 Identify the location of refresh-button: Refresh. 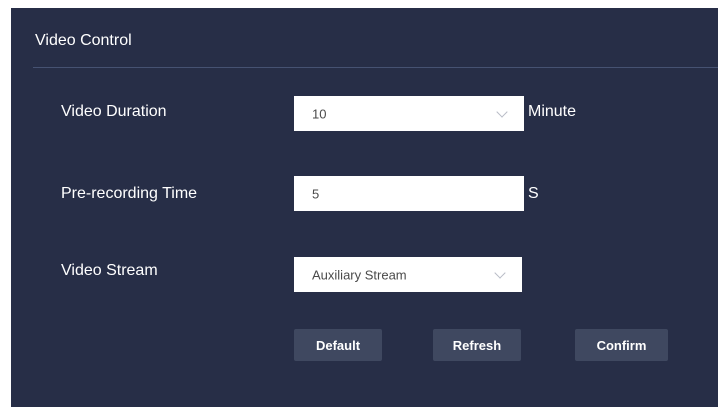
(477, 345).